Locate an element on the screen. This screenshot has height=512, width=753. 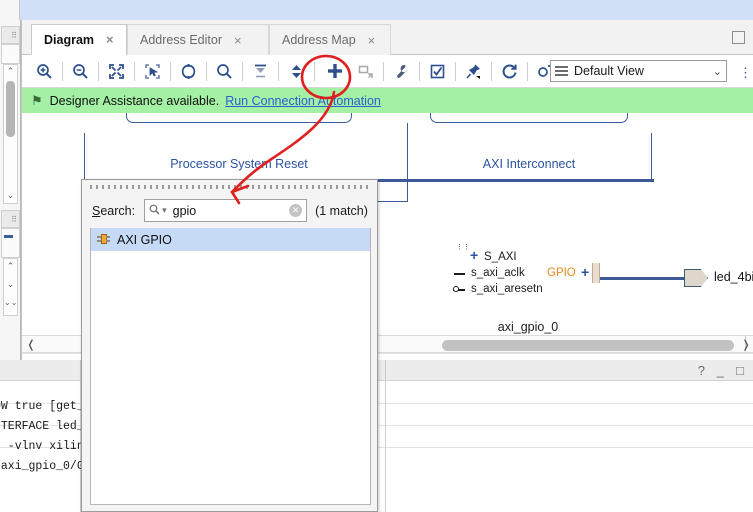
search-result-item: AXI GPIO is located at coordinates (230, 239).